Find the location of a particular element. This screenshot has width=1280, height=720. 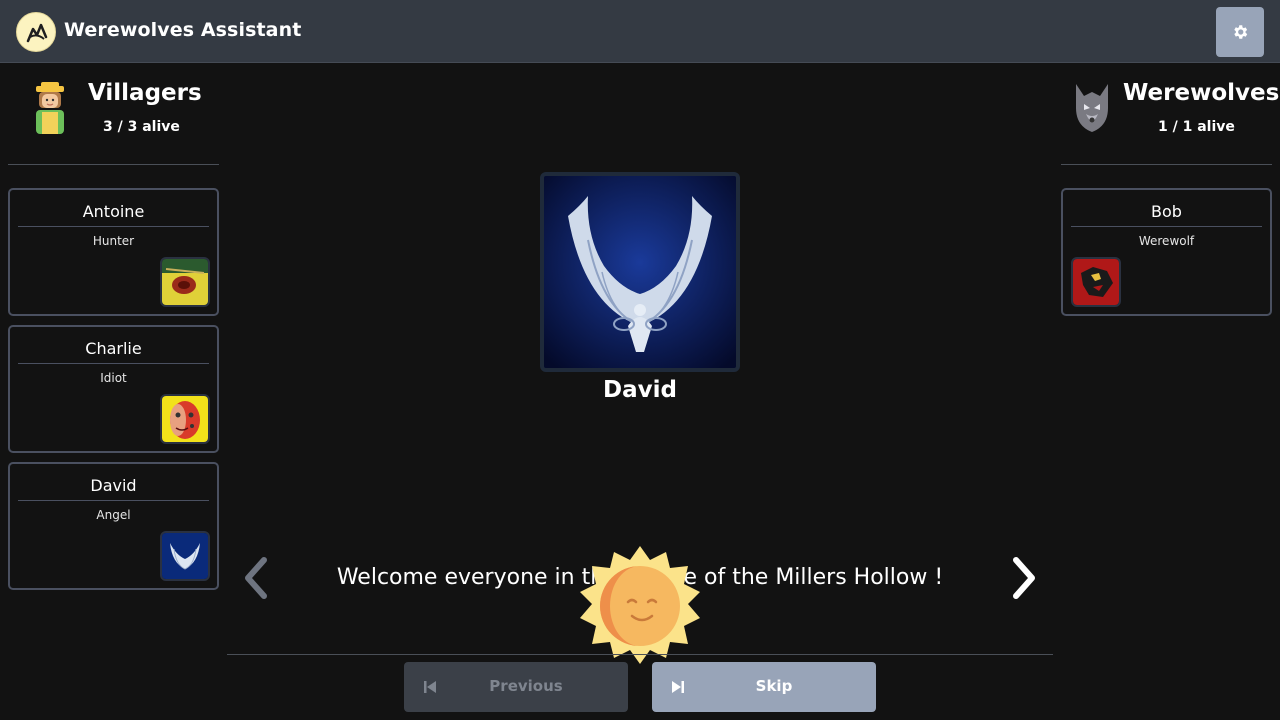

player-name: Bob is located at coordinates (1166, 211).